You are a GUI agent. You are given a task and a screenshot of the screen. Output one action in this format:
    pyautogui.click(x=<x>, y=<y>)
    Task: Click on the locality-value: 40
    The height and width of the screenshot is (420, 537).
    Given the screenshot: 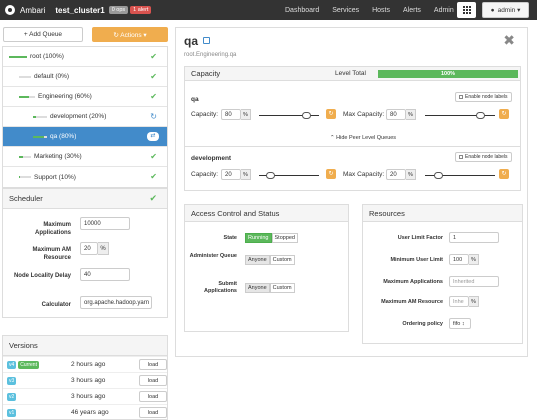 What is the action you would take?
    pyautogui.click(x=87, y=274)
    